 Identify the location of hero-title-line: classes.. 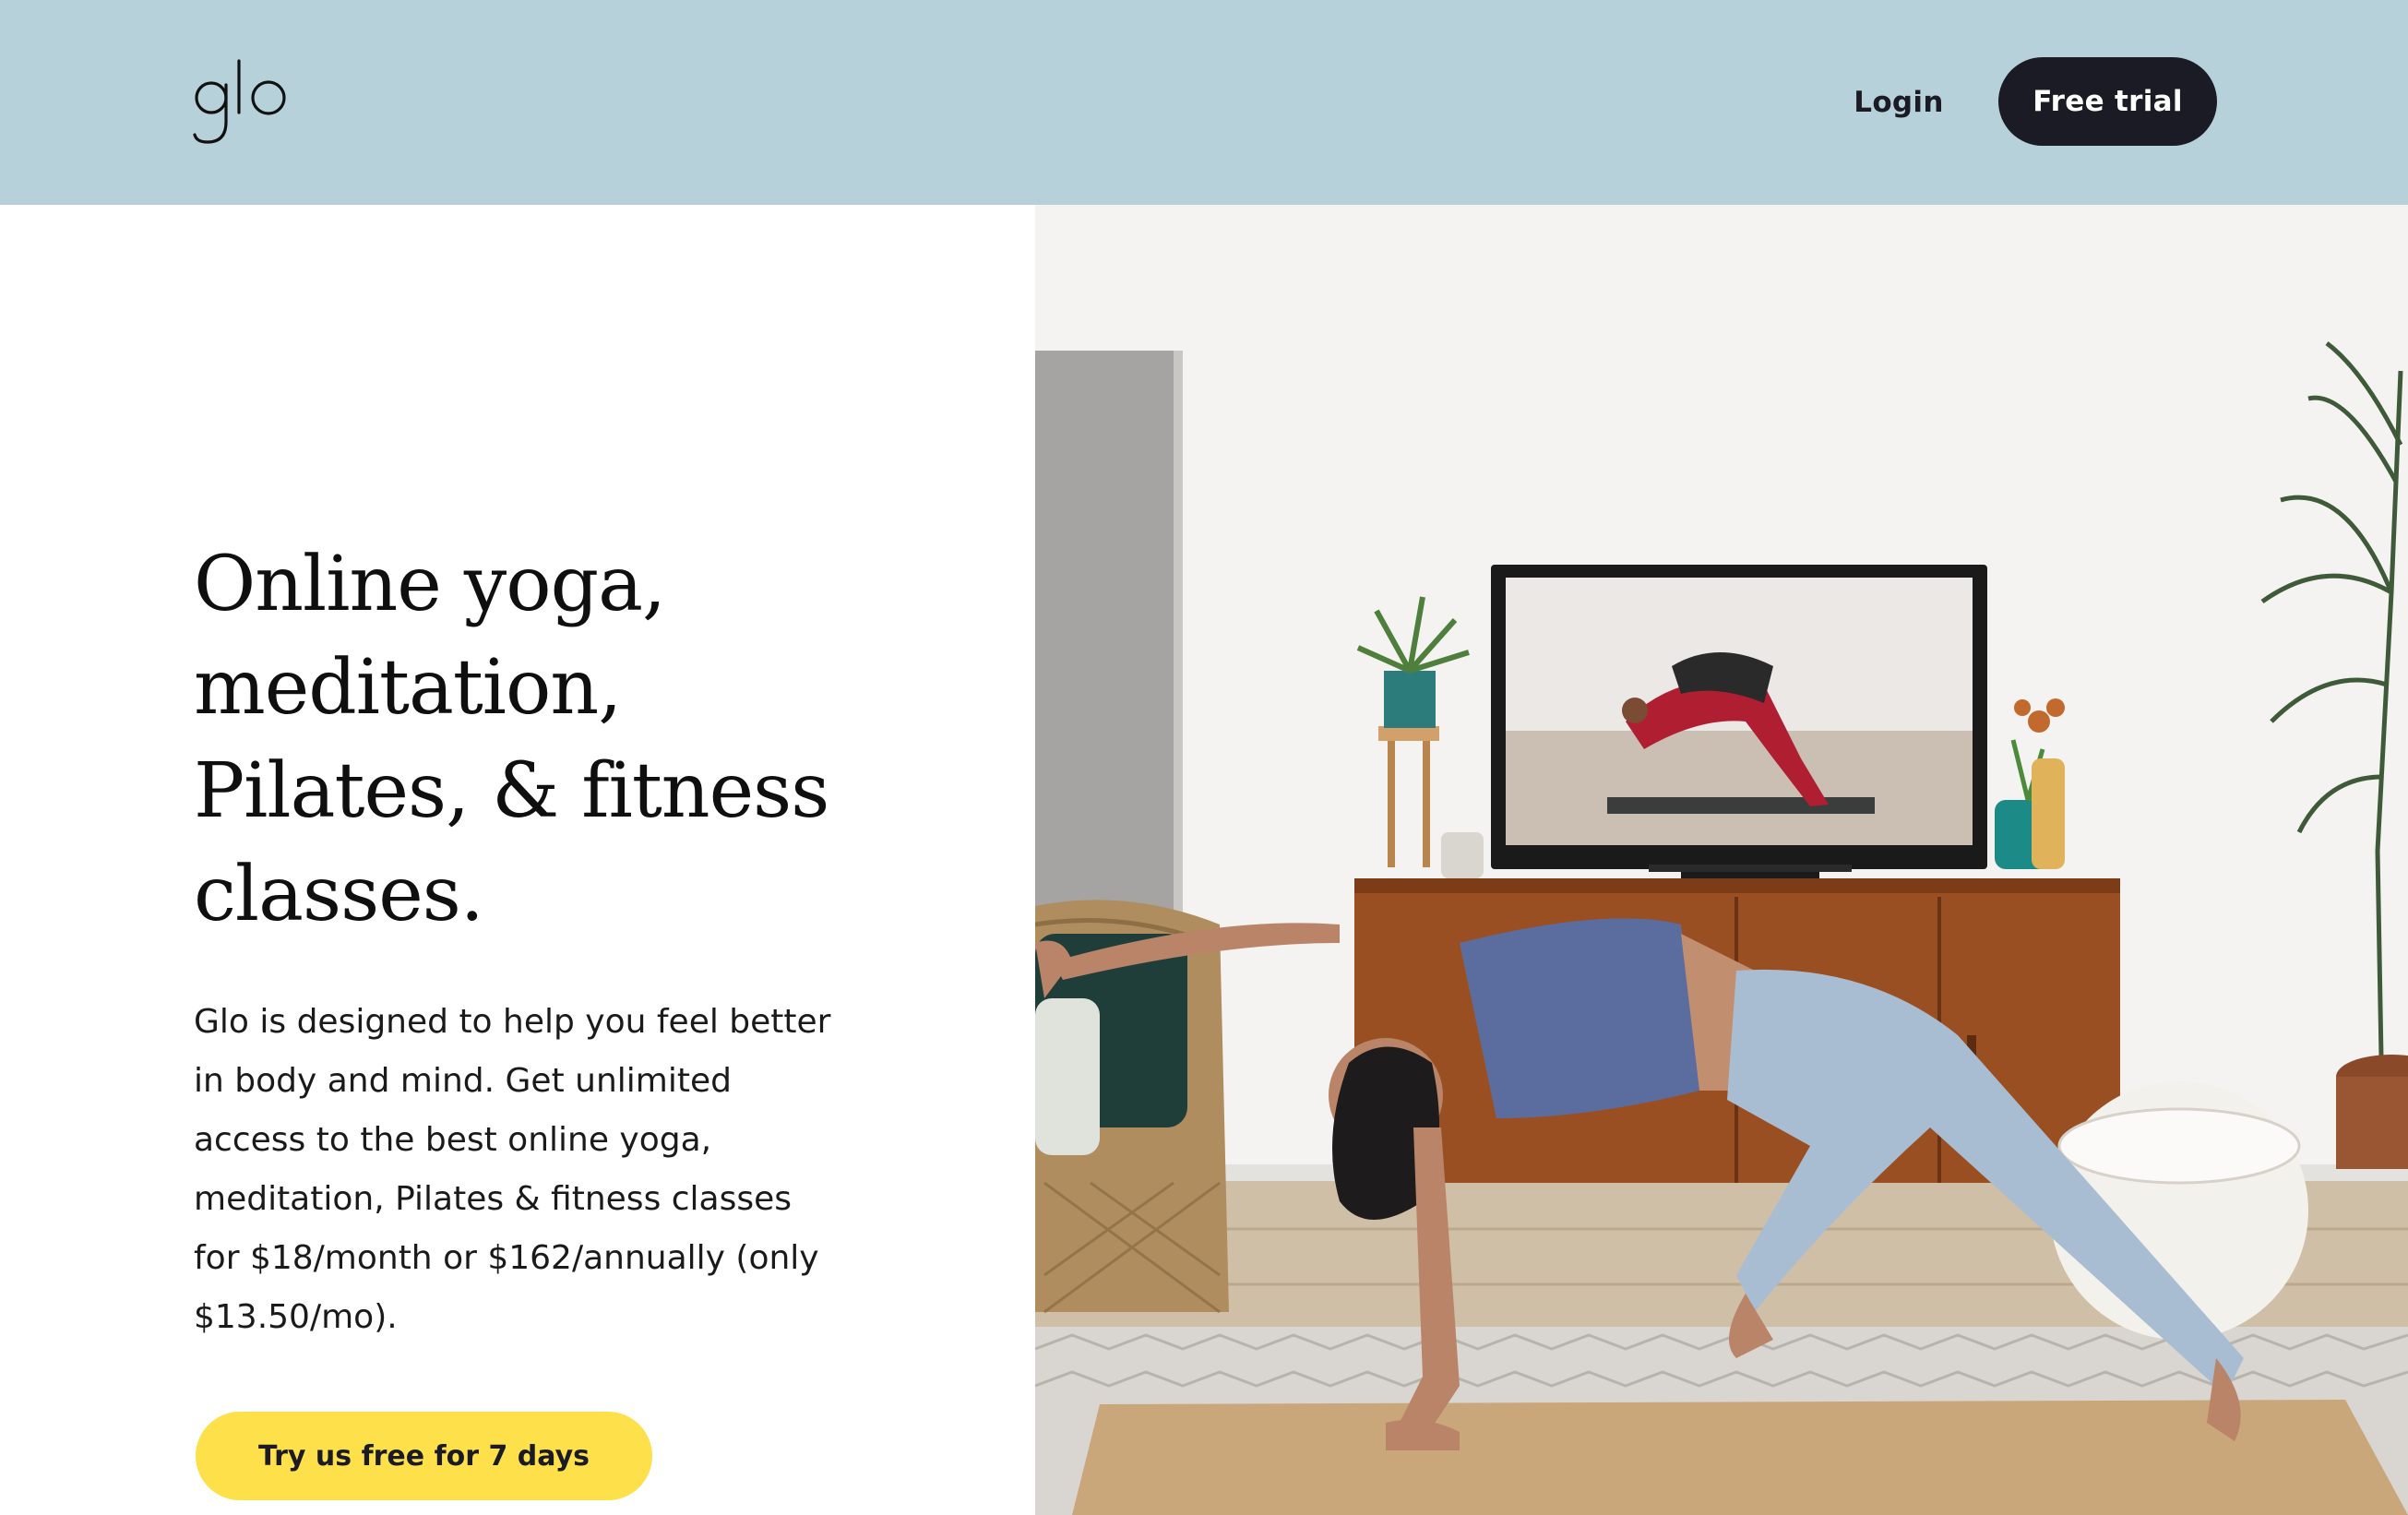
(339, 894).